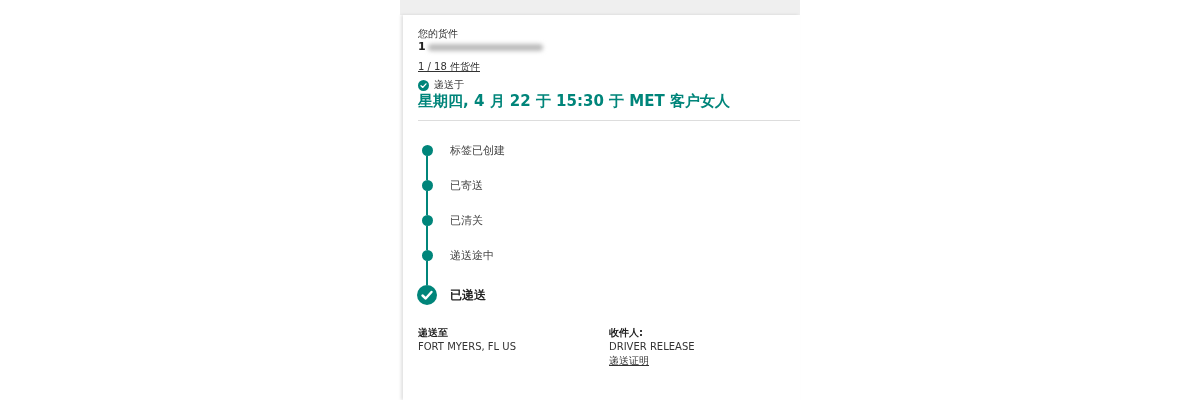 Image resolution: width=1200 pixels, height=400 pixels. Describe the element at coordinates (467, 347) in the screenshot. I see `detail-value: FORT MYERS, FL US` at that location.